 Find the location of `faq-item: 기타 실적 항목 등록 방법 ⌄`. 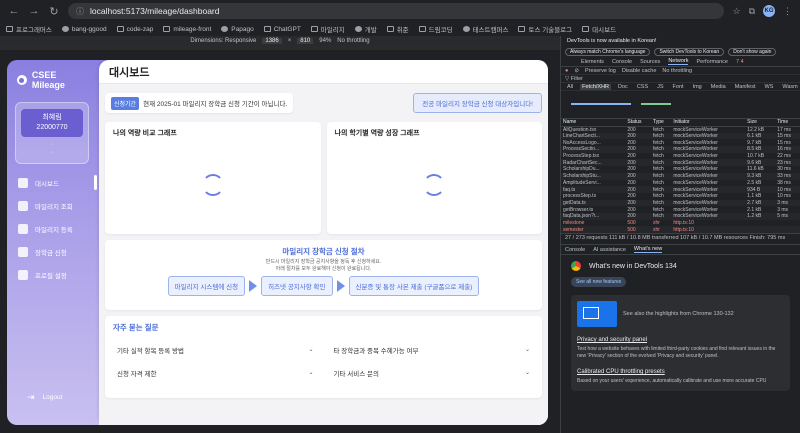

faq-item: 기타 실적 항목 등록 방법 ⌄ is located at coordinates (215, 349).